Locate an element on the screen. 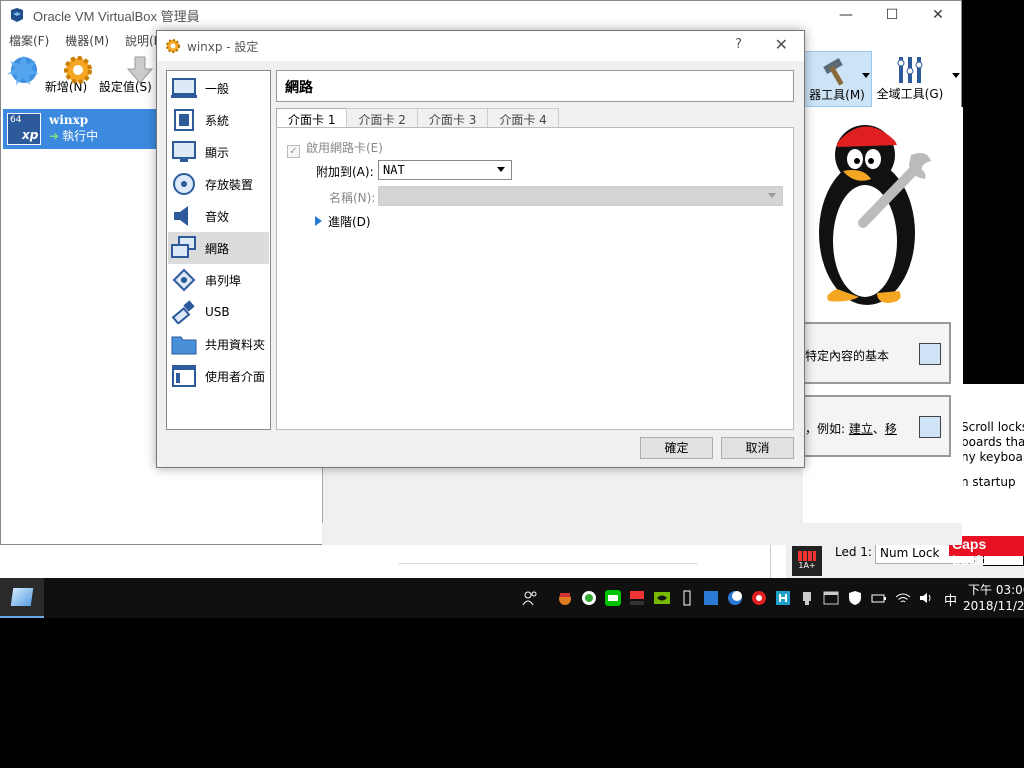  cancel-button: 取消 is located at coordinates (757, 448).